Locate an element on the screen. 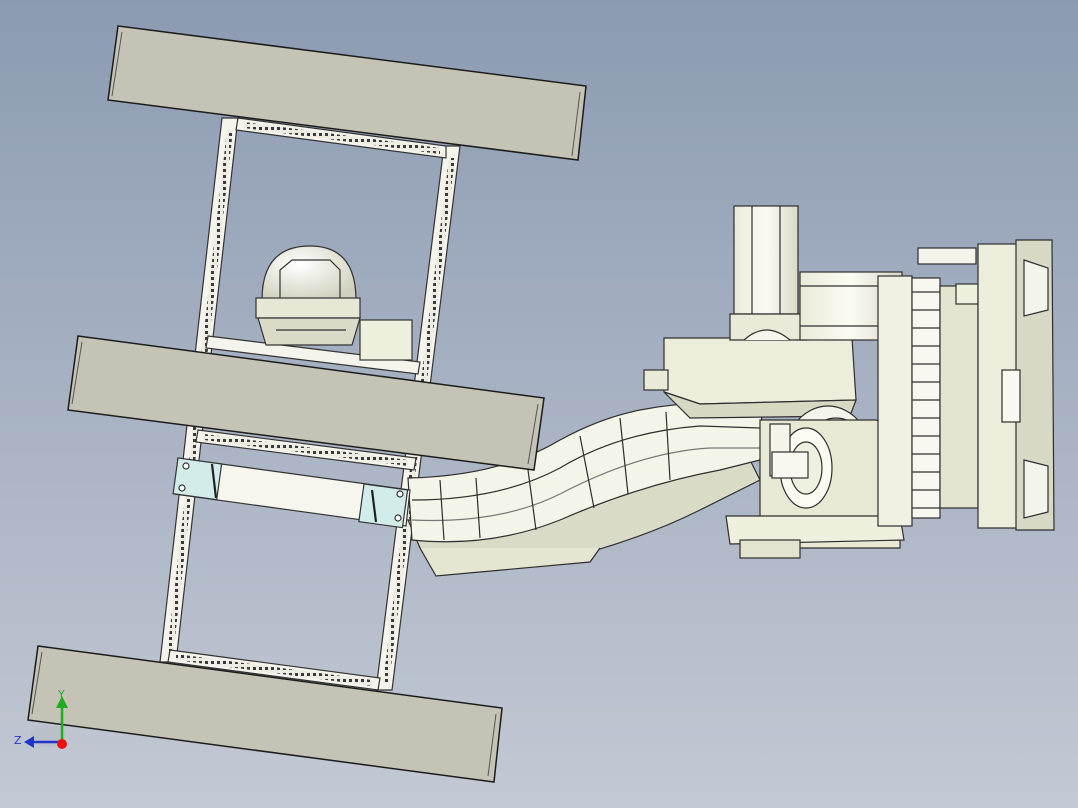 Image resolution: width=1078 pixels, height=808 pixels. y-axis-label: Y is located at coordinates (61, 694).